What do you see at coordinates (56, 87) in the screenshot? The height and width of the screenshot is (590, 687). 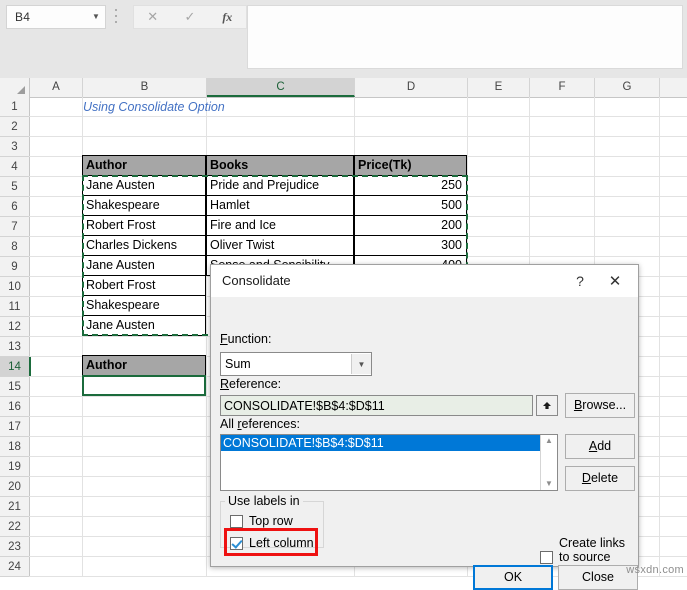 I see `column-header-a: A` at bounding box center [56, 87].